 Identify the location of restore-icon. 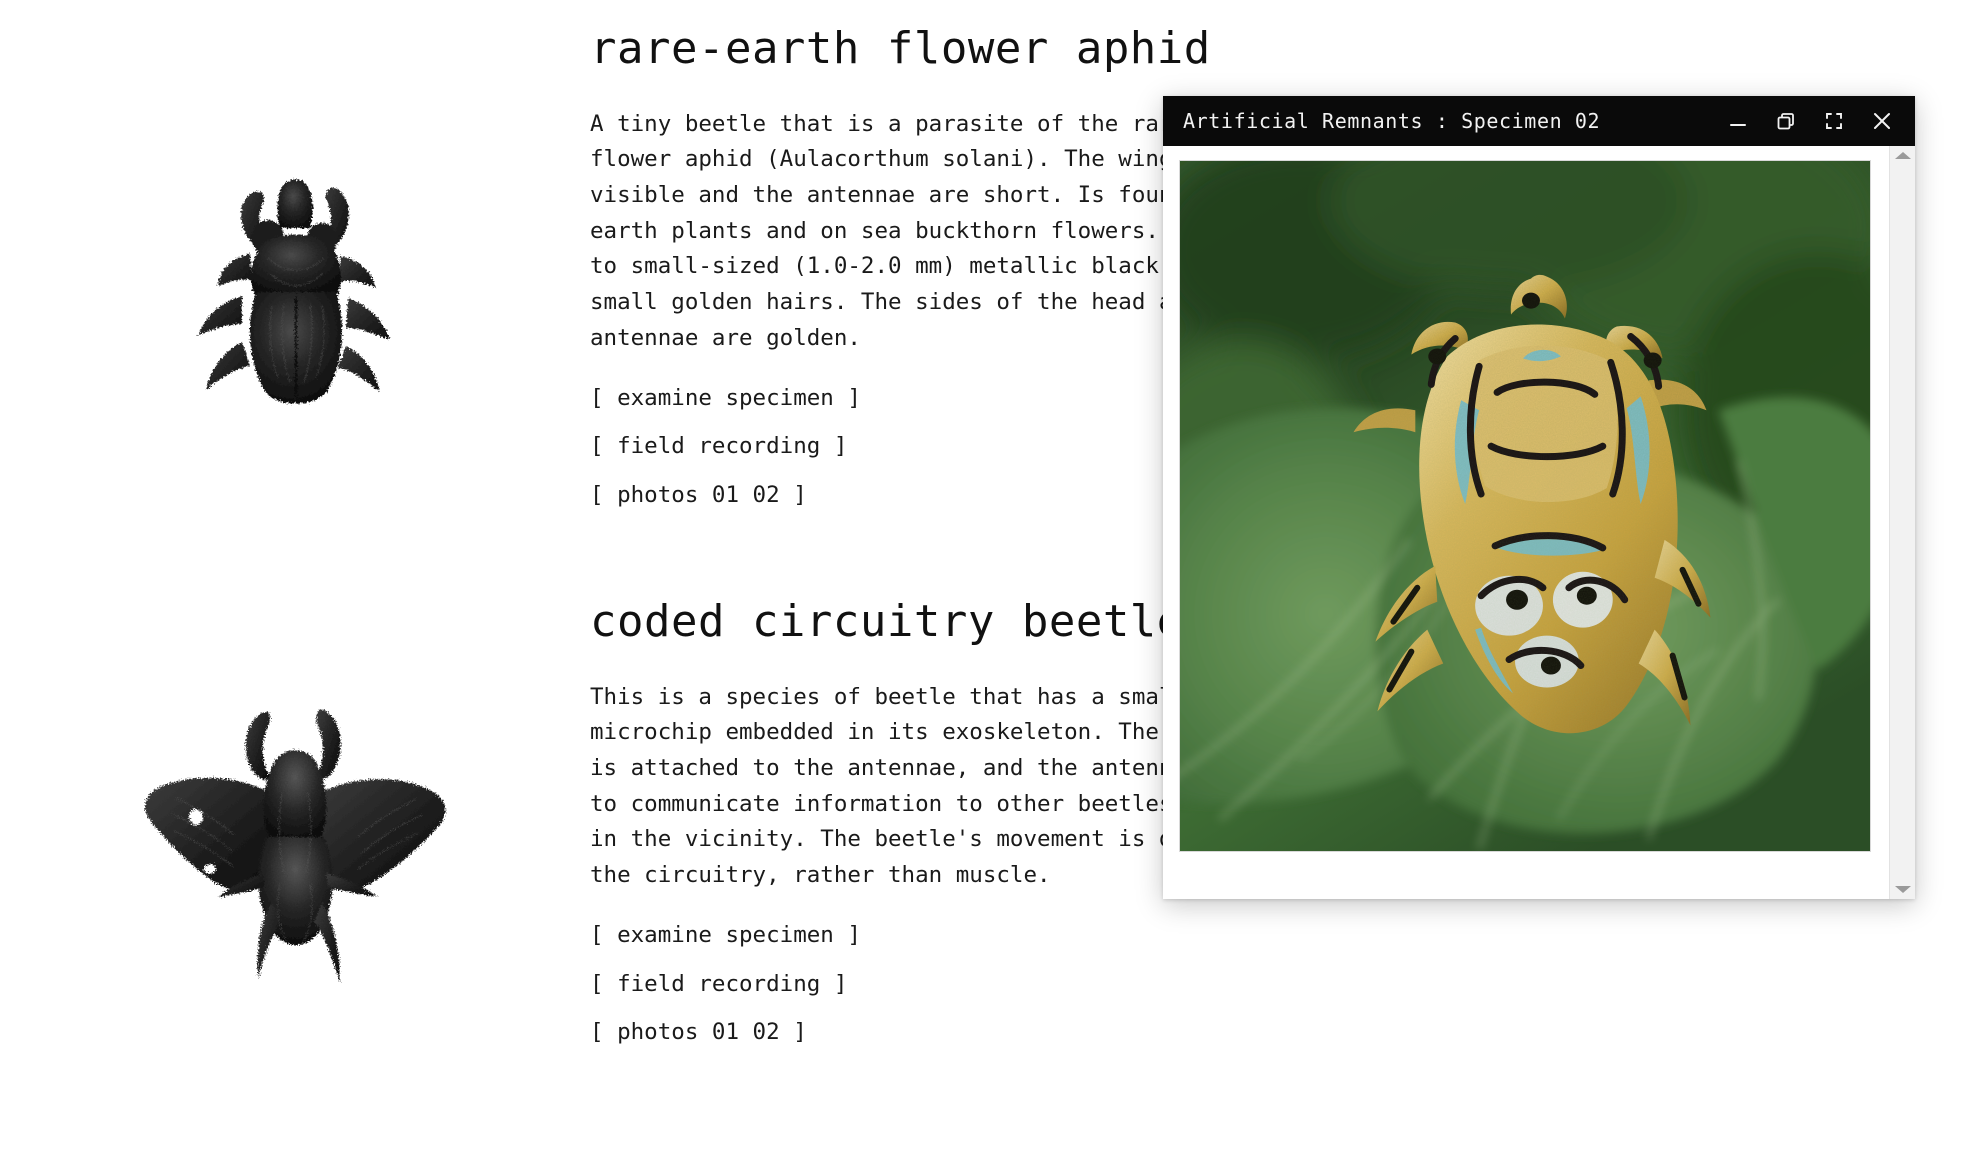
(1786, 121).